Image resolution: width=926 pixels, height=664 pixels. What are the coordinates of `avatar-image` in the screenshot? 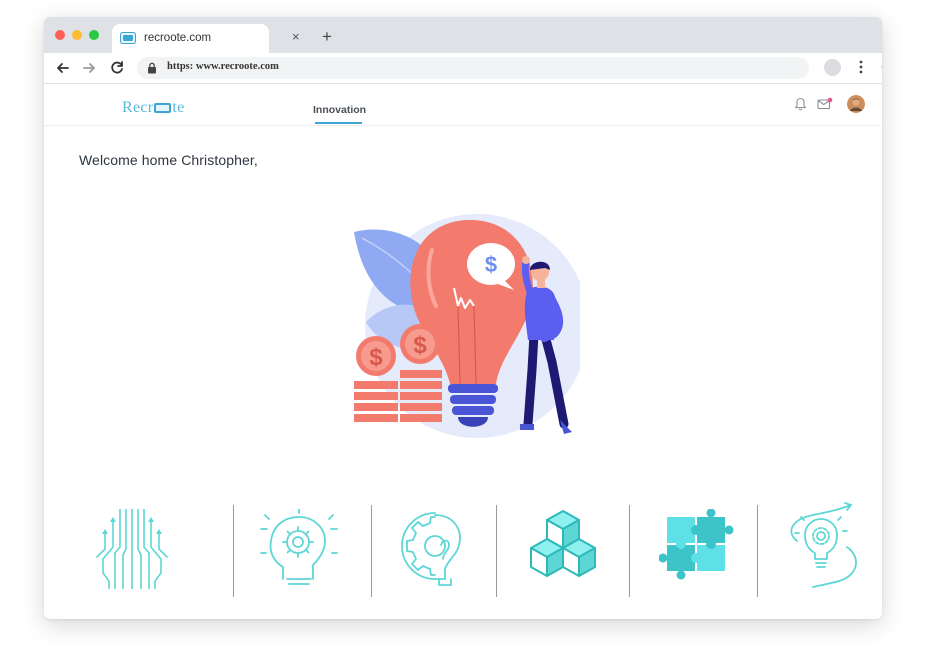 It's located at (856, 104).